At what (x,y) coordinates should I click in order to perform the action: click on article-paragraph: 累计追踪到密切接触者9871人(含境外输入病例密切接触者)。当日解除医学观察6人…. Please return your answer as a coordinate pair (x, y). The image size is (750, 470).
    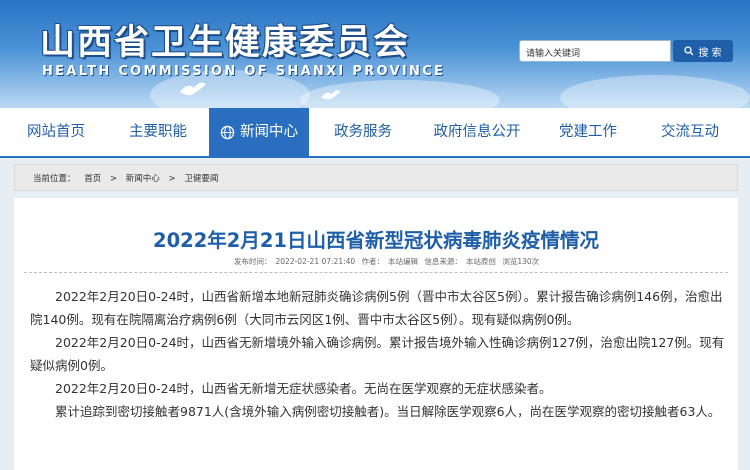
    Looking at the image, I should click on (388, 411).